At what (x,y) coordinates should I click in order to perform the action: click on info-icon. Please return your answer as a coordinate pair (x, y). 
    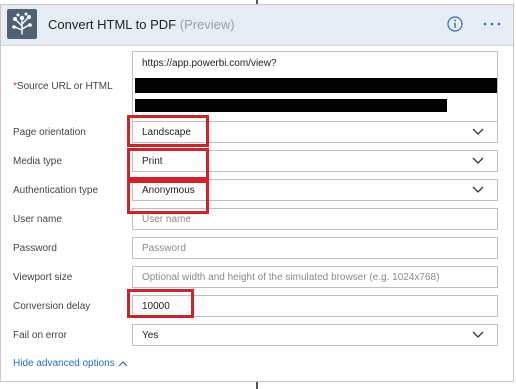
    Looking at the image, I should click on (455, 24).